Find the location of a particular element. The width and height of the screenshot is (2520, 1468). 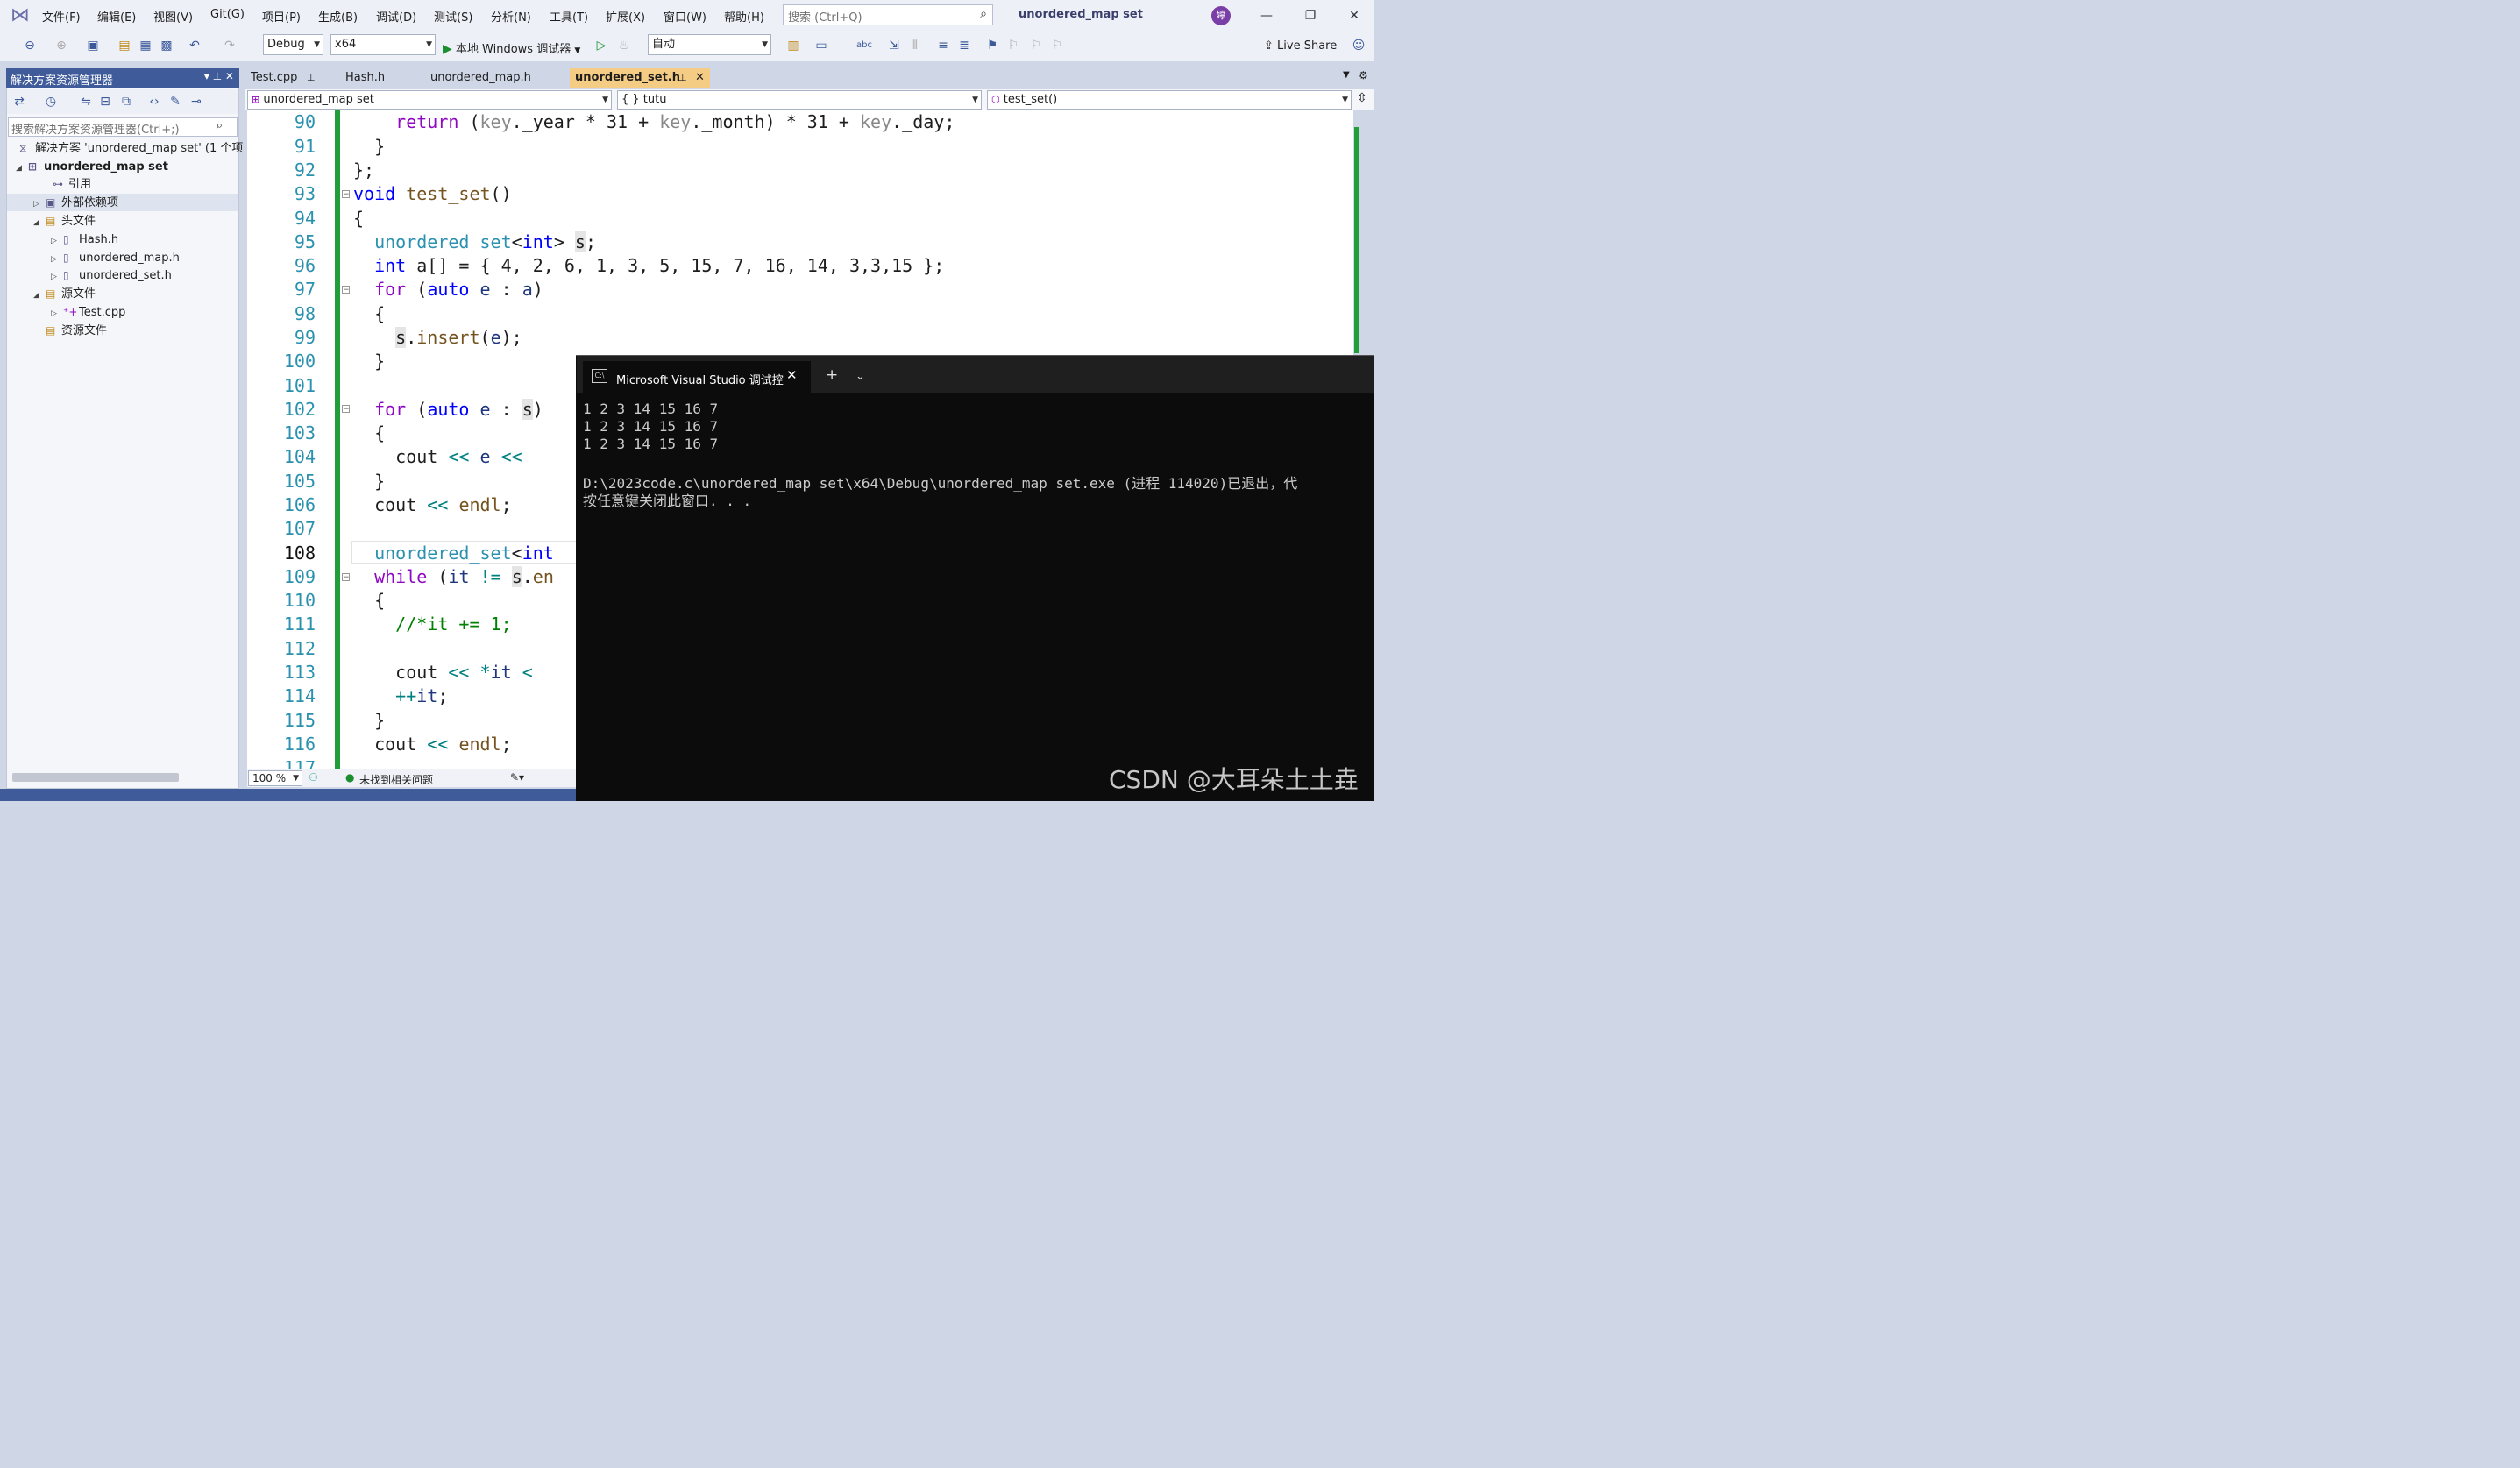

show-all-files-icon: ⧉ is located at coordinates (126, 101).